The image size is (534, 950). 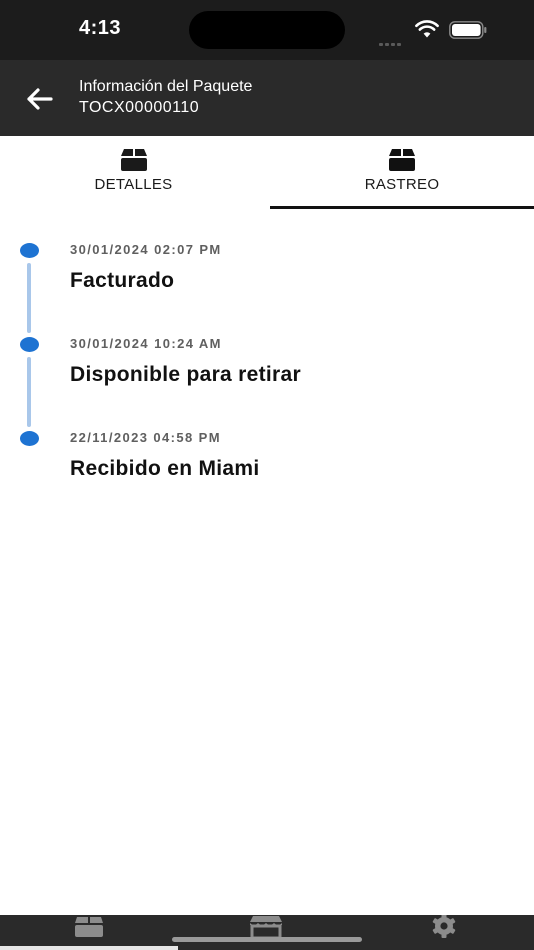 I want to click on bottom-navigation, so click(x=267, y=932).